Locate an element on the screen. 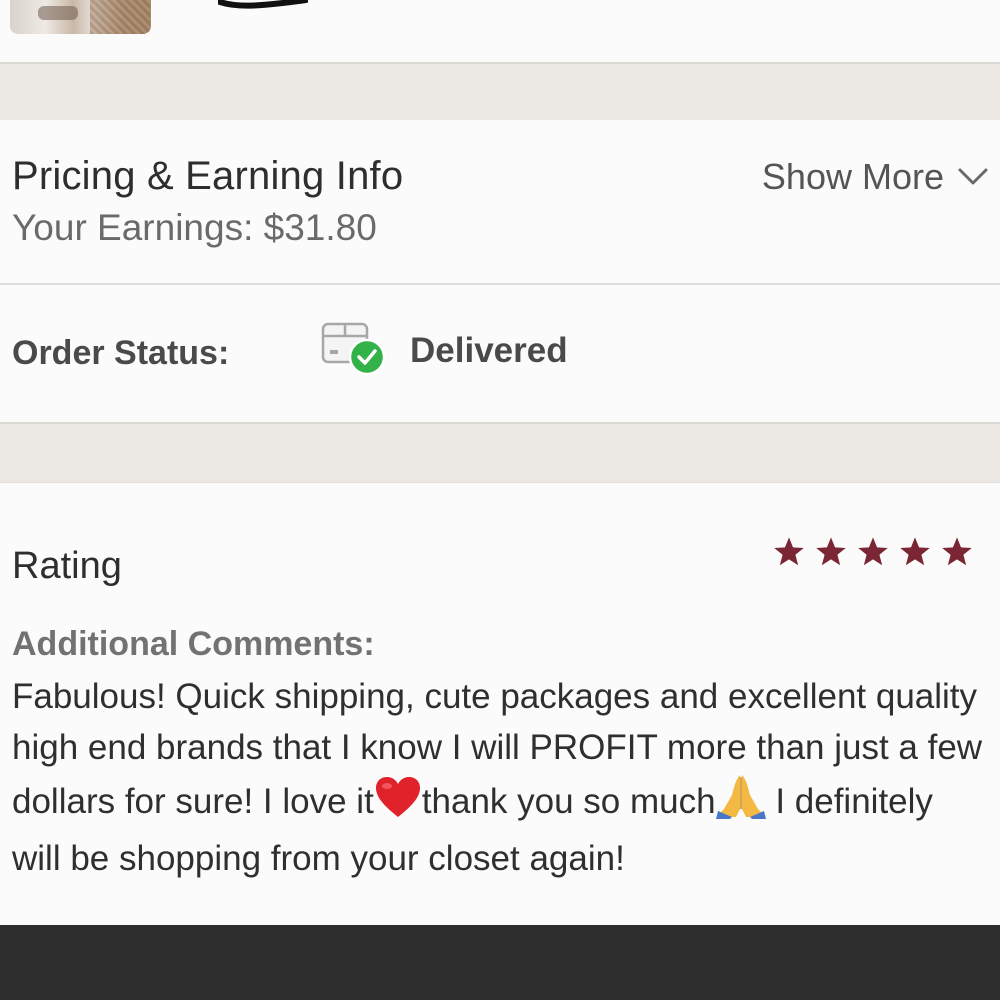 The width and height of the screenshot is (1000, 1000). heart-icon is located at coordinates (397, 797).